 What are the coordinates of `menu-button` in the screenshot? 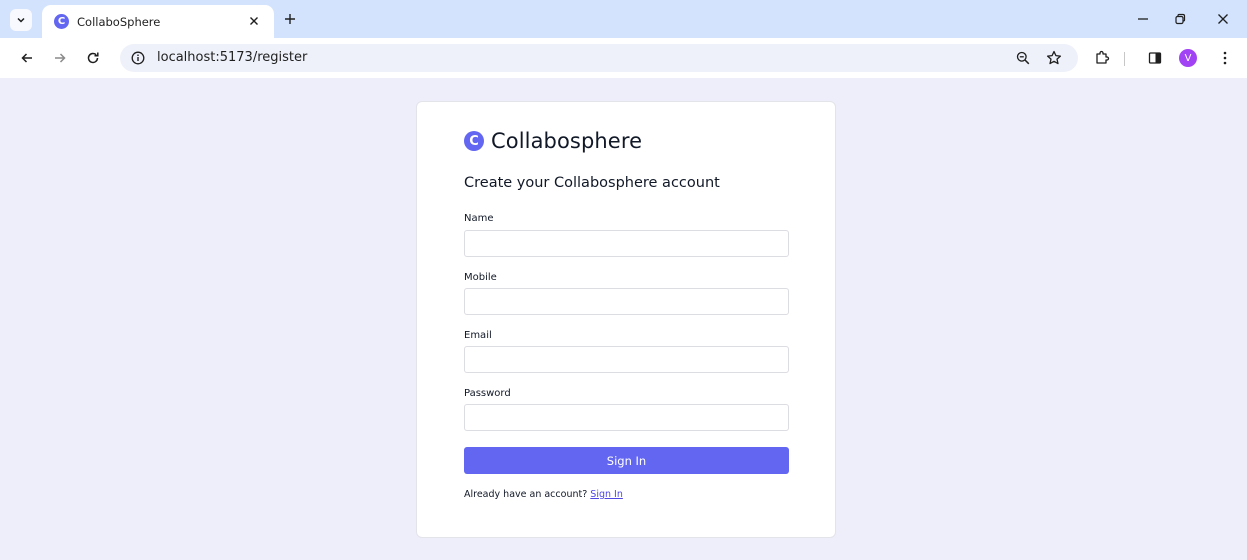 It's located at (1225, 58).